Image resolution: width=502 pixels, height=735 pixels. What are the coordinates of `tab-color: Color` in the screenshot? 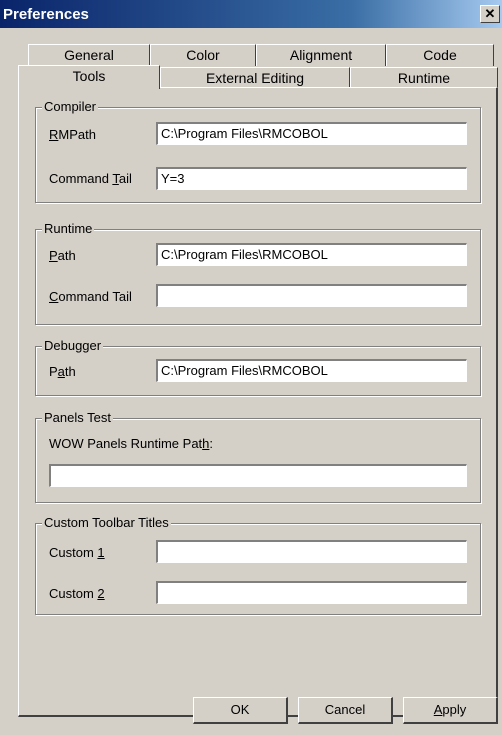 It's located at (203, 55).